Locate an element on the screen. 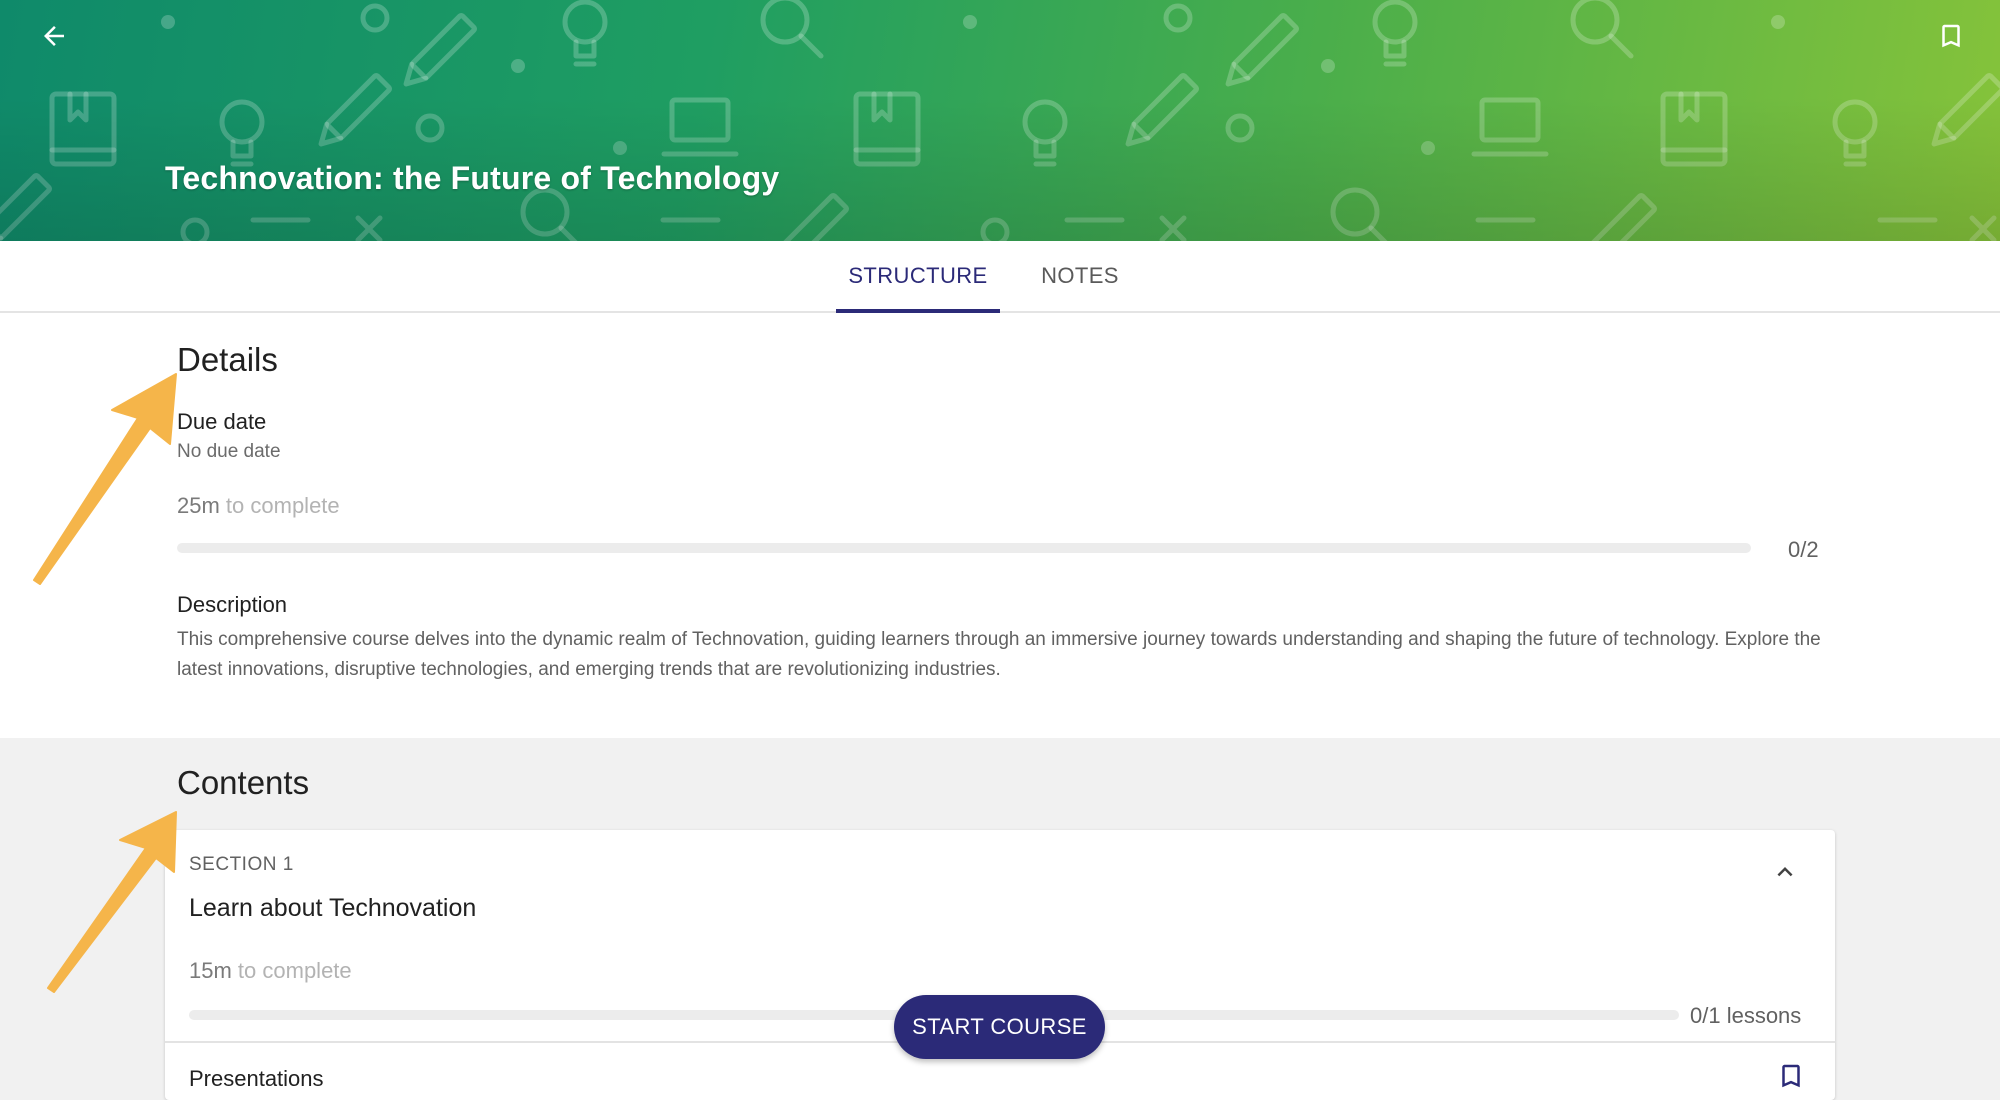  bookmark-course-button is located at coordinates (1951, 36).